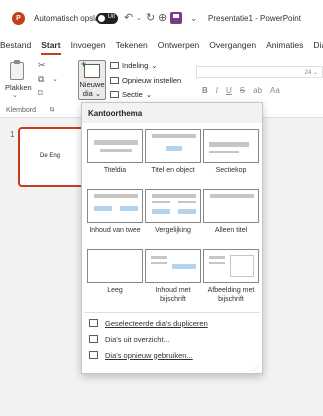 Image resolution: width=323 pixels, height=416 pixels. I want to click on section-button: Sectie ⌄, so click(131, 94).